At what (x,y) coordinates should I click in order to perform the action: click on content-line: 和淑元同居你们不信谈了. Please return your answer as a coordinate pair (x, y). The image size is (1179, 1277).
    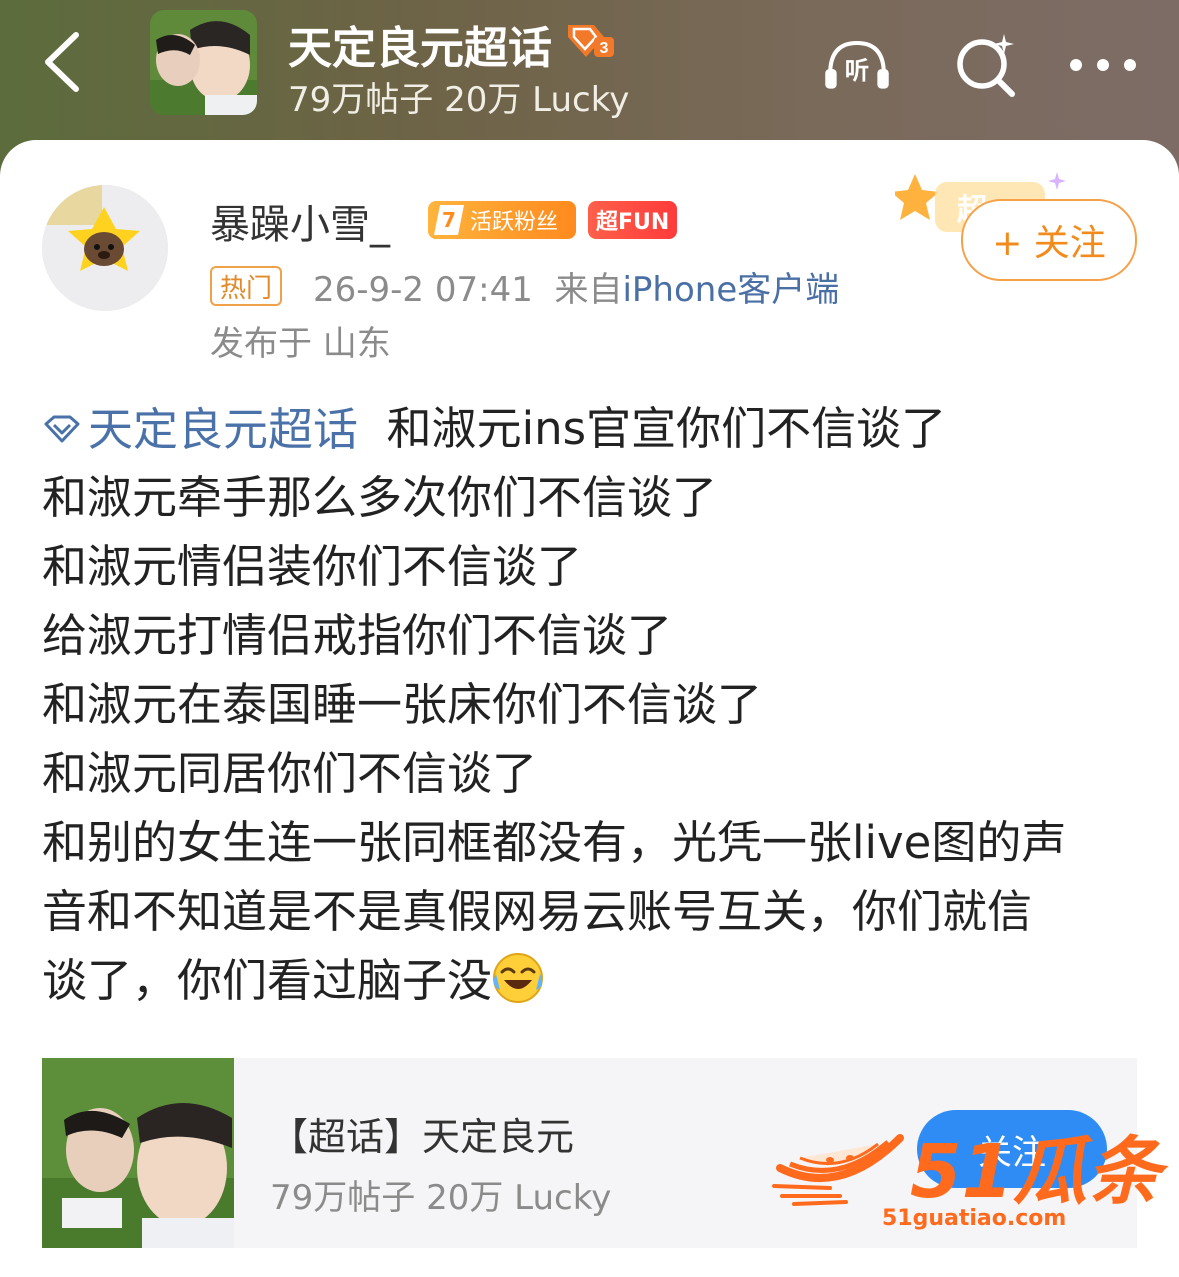
    Looking at the image, I should click on (290, 773).